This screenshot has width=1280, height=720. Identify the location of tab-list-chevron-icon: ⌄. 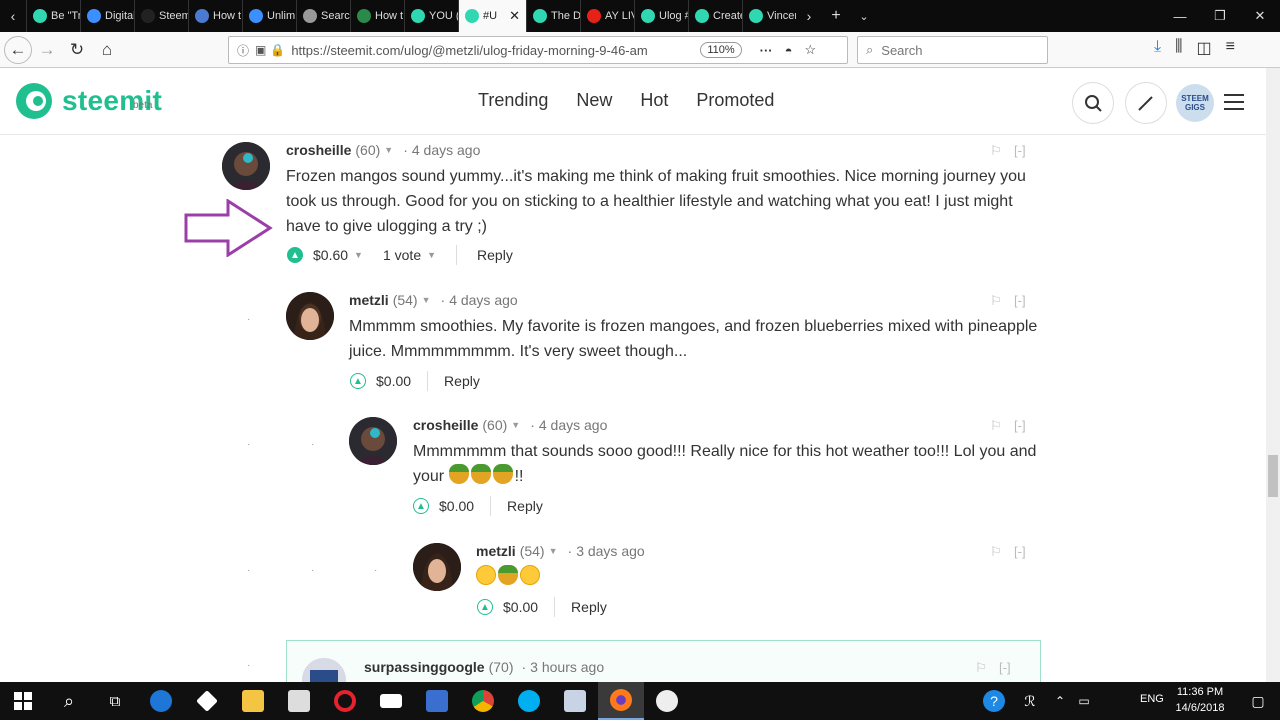
(864, 16).